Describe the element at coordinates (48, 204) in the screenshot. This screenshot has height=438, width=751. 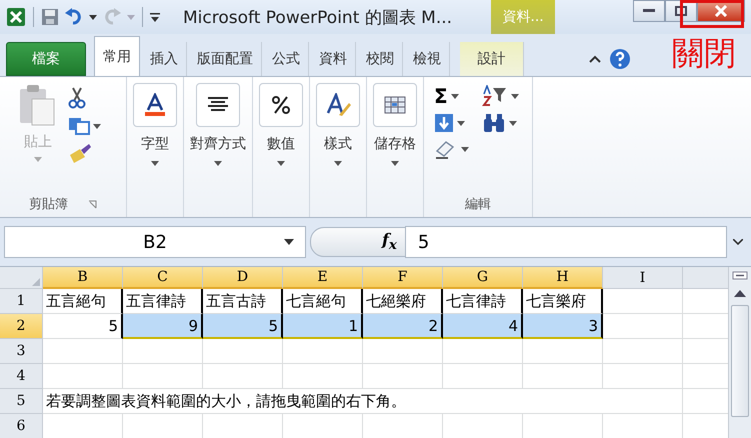
I see `group-label: 剪貼簿` at that location.